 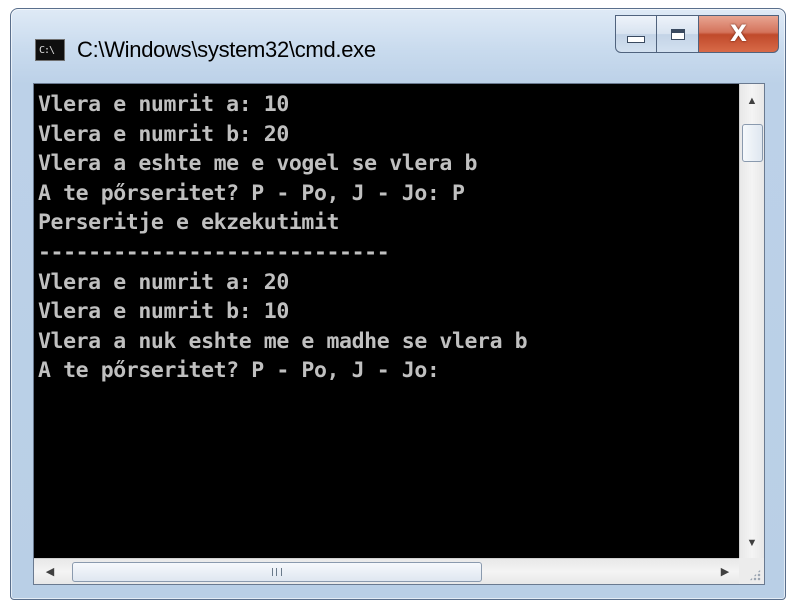 I want to click on caption-buttons: X, so click(x=697, y=34).